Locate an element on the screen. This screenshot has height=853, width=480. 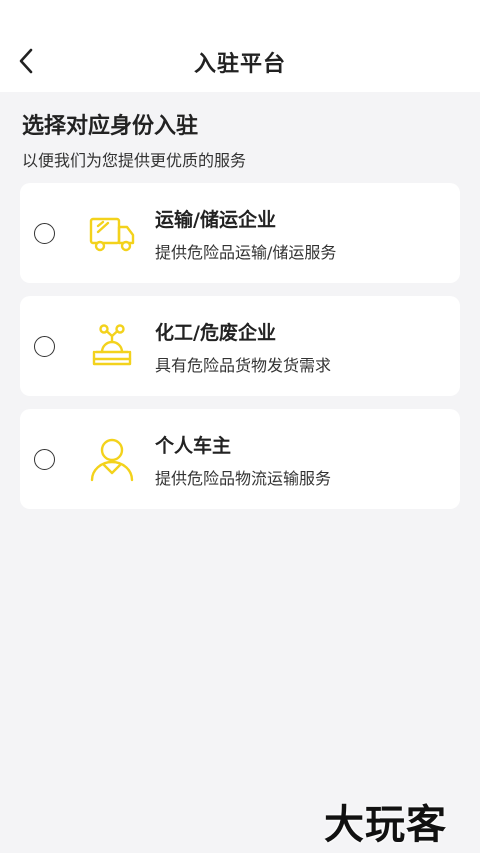
option-card-chemical: 化工/危废企业 具有危险品货物发货需求 is located at coordinates (240, 346).